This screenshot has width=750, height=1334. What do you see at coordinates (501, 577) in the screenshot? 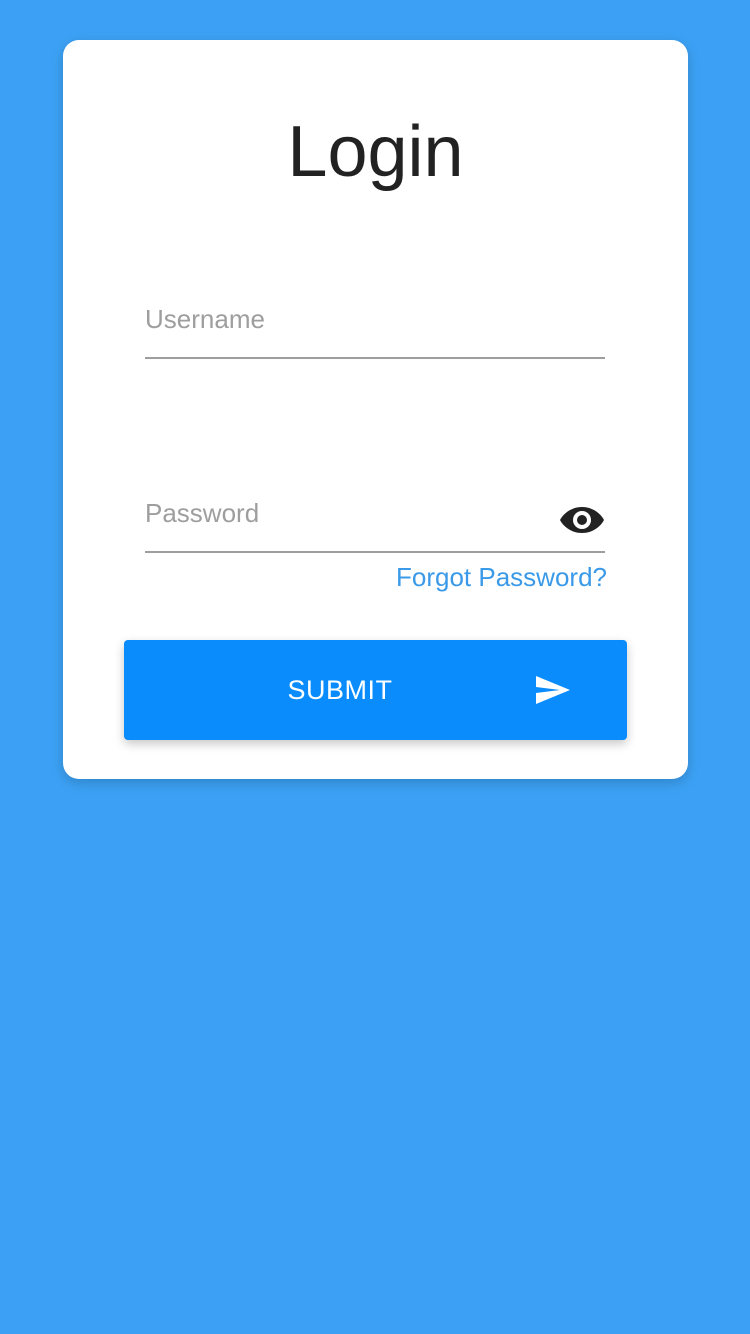
I see `forgot-password-link: Forgot Password?` at bounding box center [501, 577].